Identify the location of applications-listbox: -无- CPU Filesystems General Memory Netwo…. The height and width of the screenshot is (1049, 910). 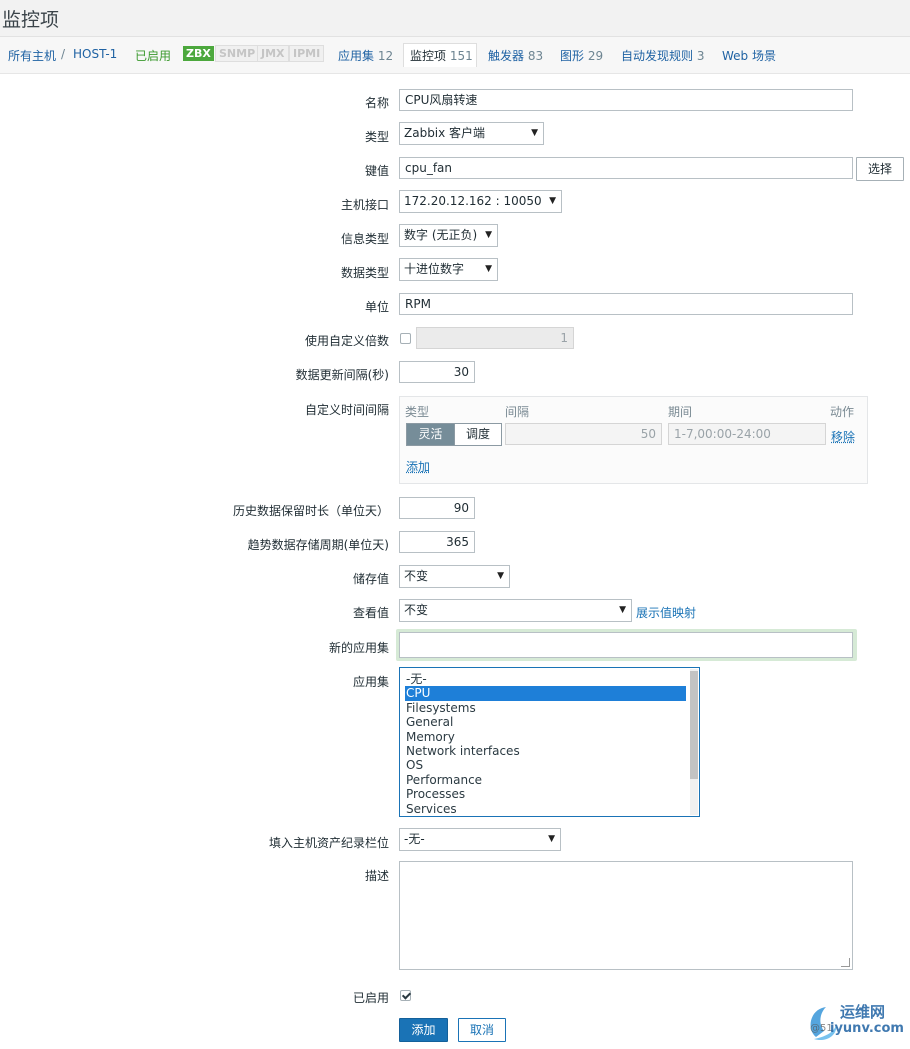
(549, 742).